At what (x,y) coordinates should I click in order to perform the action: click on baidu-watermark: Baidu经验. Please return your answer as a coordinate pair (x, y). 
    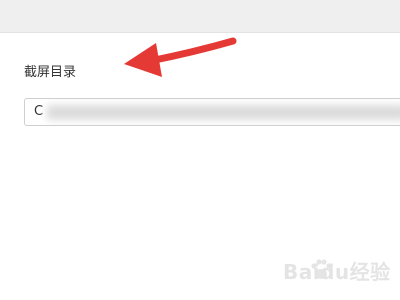
    Looking at the image, I should click on (340, 270).